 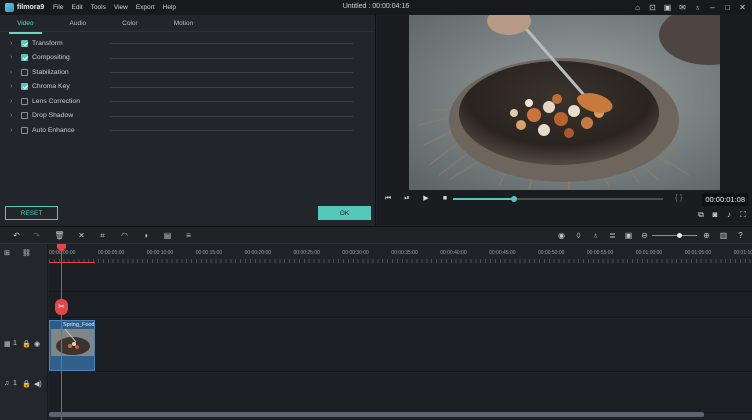 What do you see at coordinates (388, 199) in the screenshot?
I see `previous-frame-icon: ⏮` at bounding box center [388, 199].